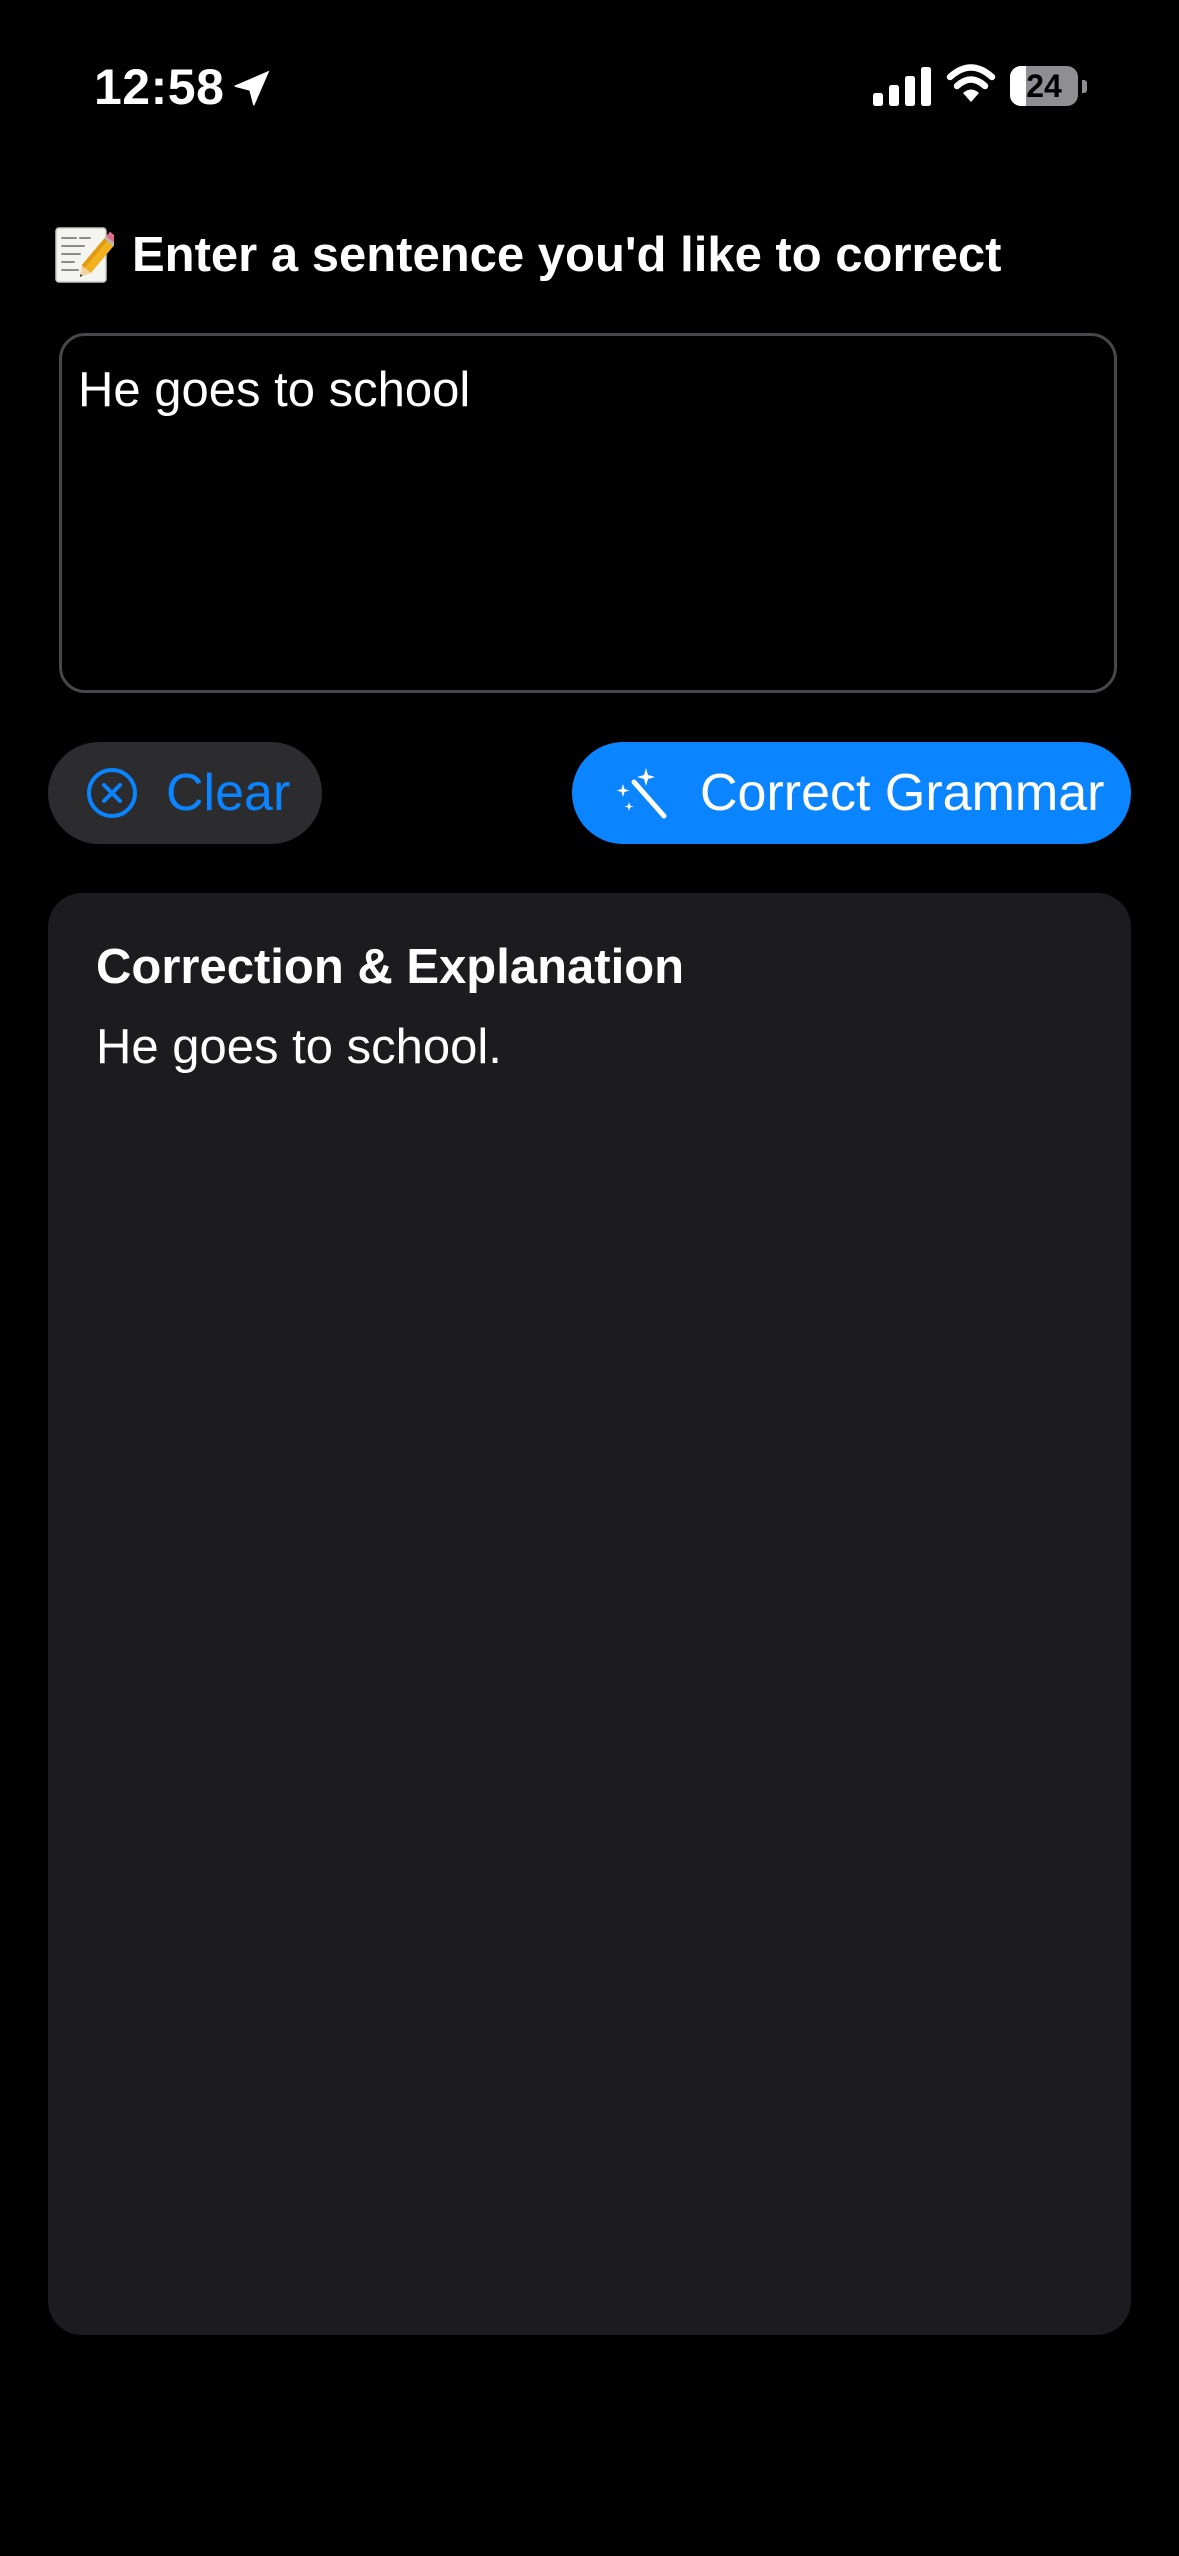  I want to click on location-arrow-icon, so click(252, 88).